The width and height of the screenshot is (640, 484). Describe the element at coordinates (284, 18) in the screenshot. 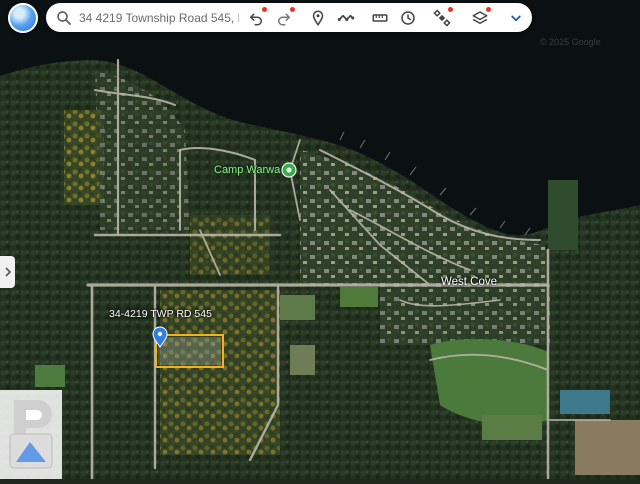

I see `redo-button` at that location.